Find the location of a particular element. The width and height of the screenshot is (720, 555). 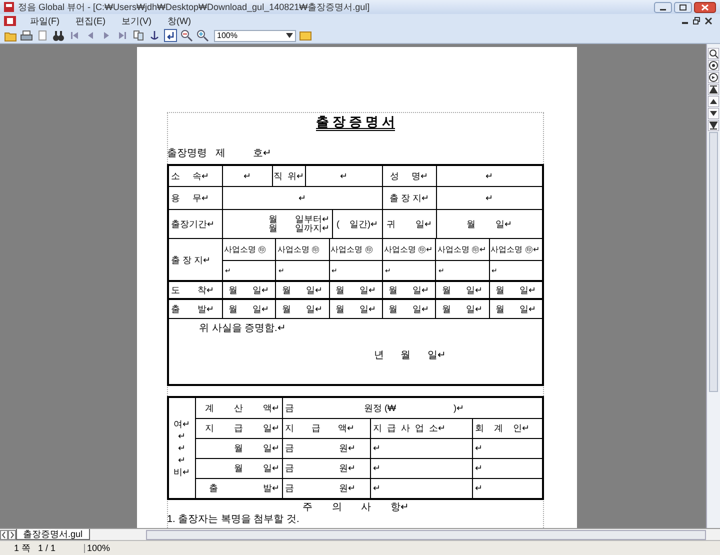

status-text: 1 / 1 is located at coordinates (47, 548).